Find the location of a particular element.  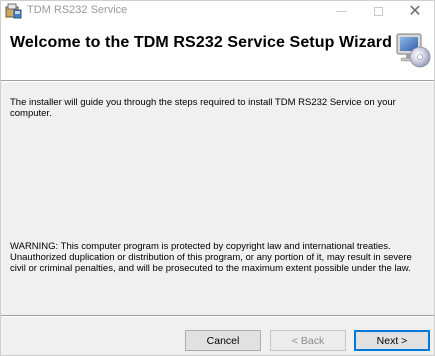

title-bar: TDM RS232 Service ✕ is located at coordinates (217, 11).